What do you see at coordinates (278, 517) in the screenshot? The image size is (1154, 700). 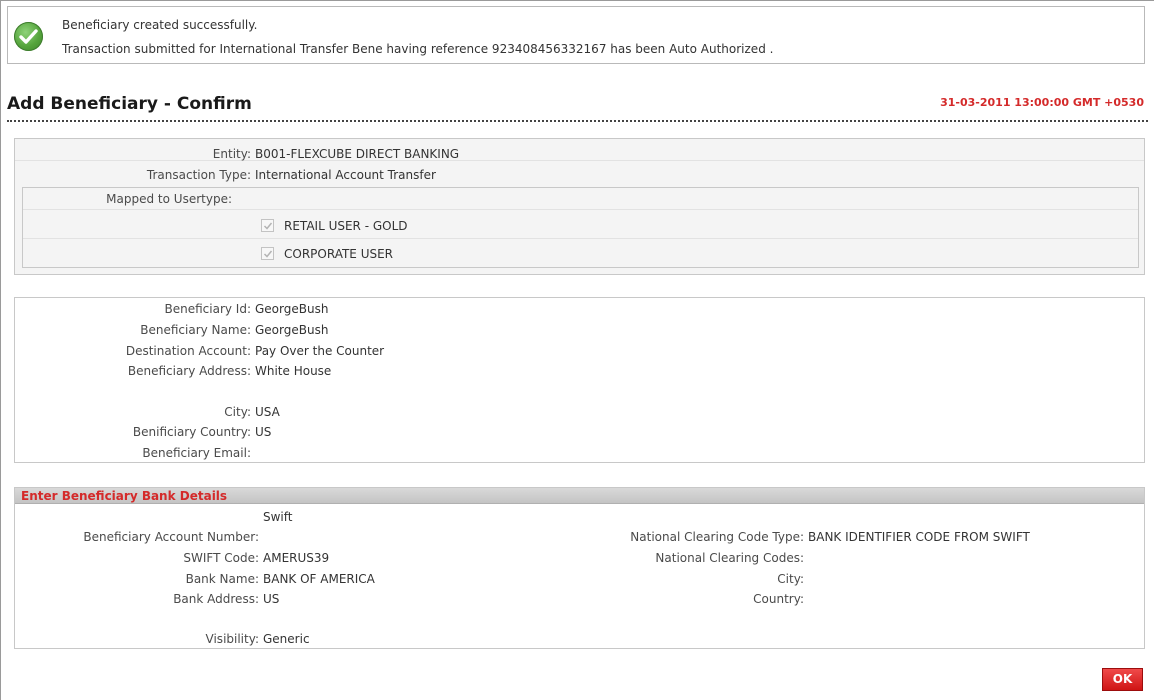 I see `network-value: Swift` at bounding box center [278, 517].